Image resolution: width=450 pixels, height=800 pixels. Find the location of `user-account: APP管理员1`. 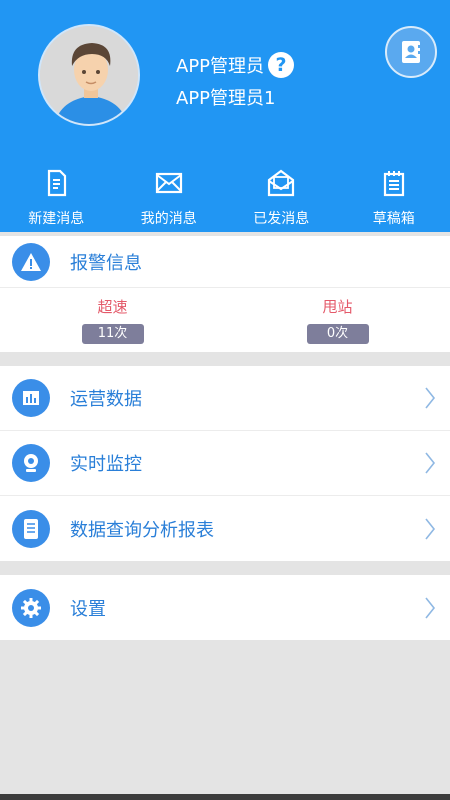

user-account: APP管理员1 is located at coordinates (226, 98).